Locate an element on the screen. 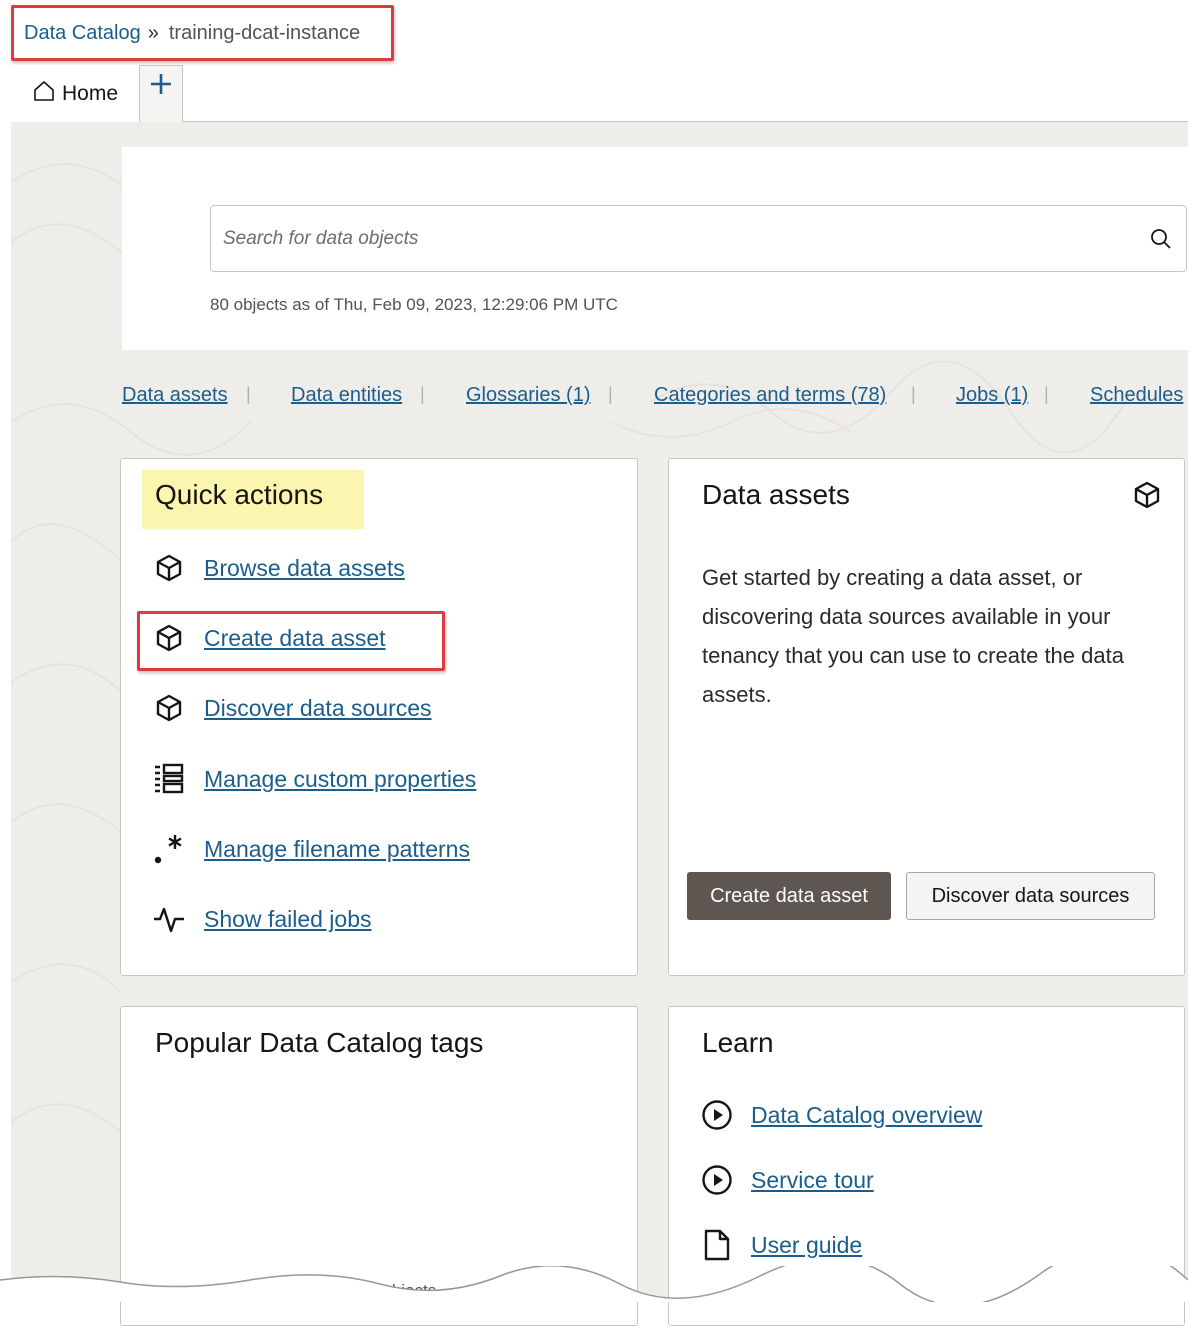 The width and height of the screenshot is (1188, 1326). breadcrumb-current-instance: training-dcat-instance is located at coordinates (264, 32).